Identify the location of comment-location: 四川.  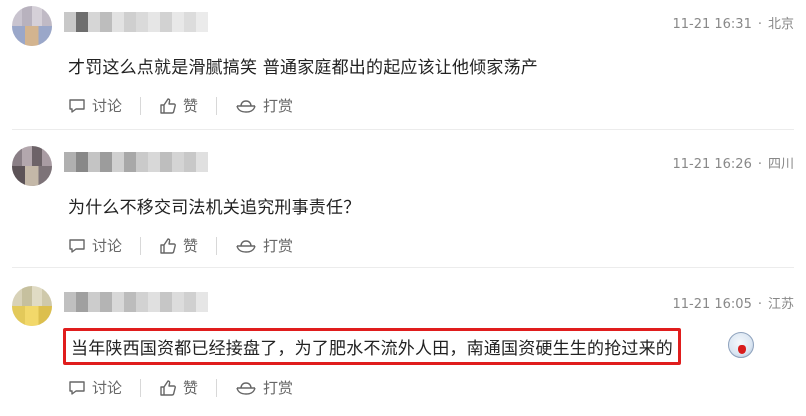
(780, 164).